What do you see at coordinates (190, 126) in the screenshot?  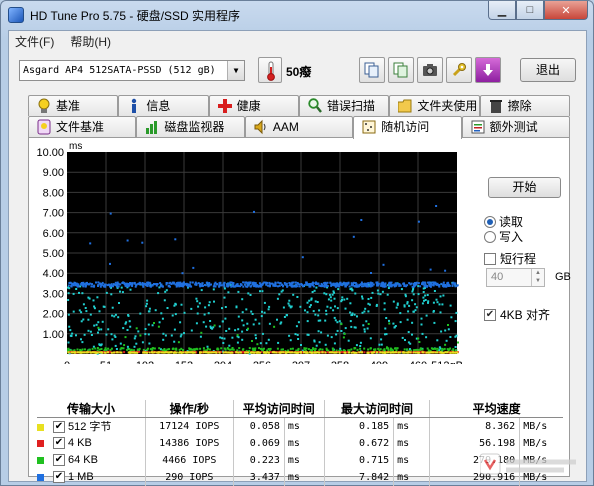 I see `tab-disk-monitor: 磁盘监视器` at bounding box center [190, 126].